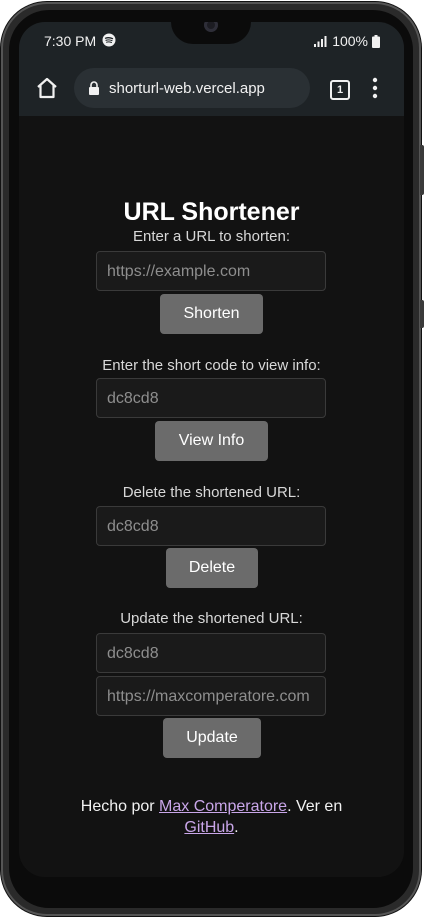 This screenshot has height=919, width=424. I want to click on update-url-input: https://maxcomperatore.com, so click(211, 696).